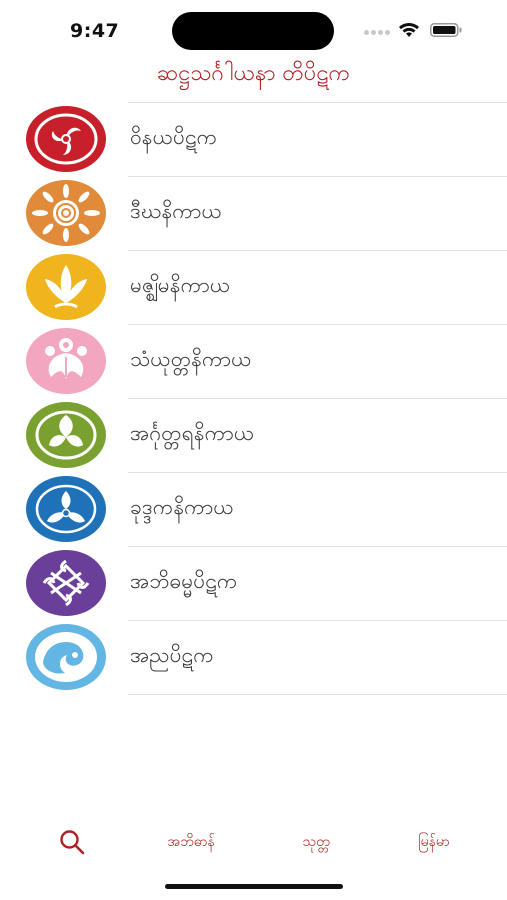 This screenshot has height=900, width=507. Describe the element at coordinates (253, 73) in the screenshot. I see `page-title: ဆဋ္ဌသင်္ဂါယနာ တိပိဋက` at that location.